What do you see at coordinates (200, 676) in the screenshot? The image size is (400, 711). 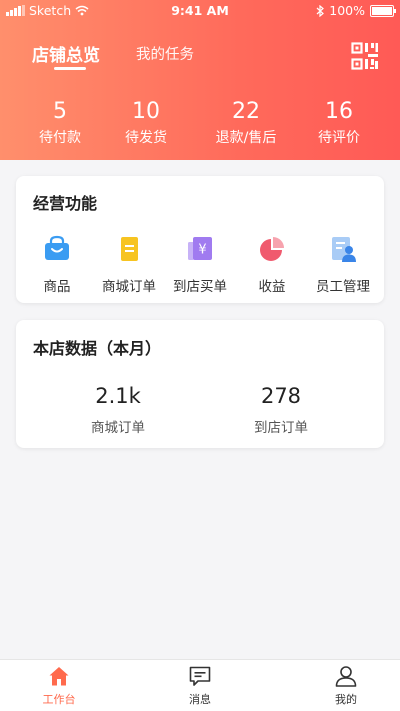 I see `message-icon` at bounding box center [200, 676].